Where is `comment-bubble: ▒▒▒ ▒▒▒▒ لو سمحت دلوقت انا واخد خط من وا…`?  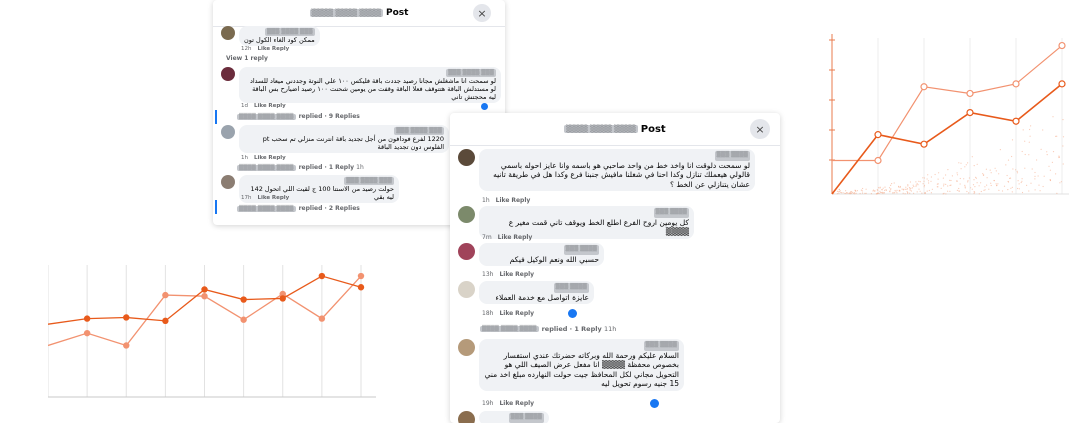
comment-bubble: ▒▒▒ ▒▒▒▒ لو سمحت دلوقت انا واخد خط من وا… is located at coordinates (617, 170).